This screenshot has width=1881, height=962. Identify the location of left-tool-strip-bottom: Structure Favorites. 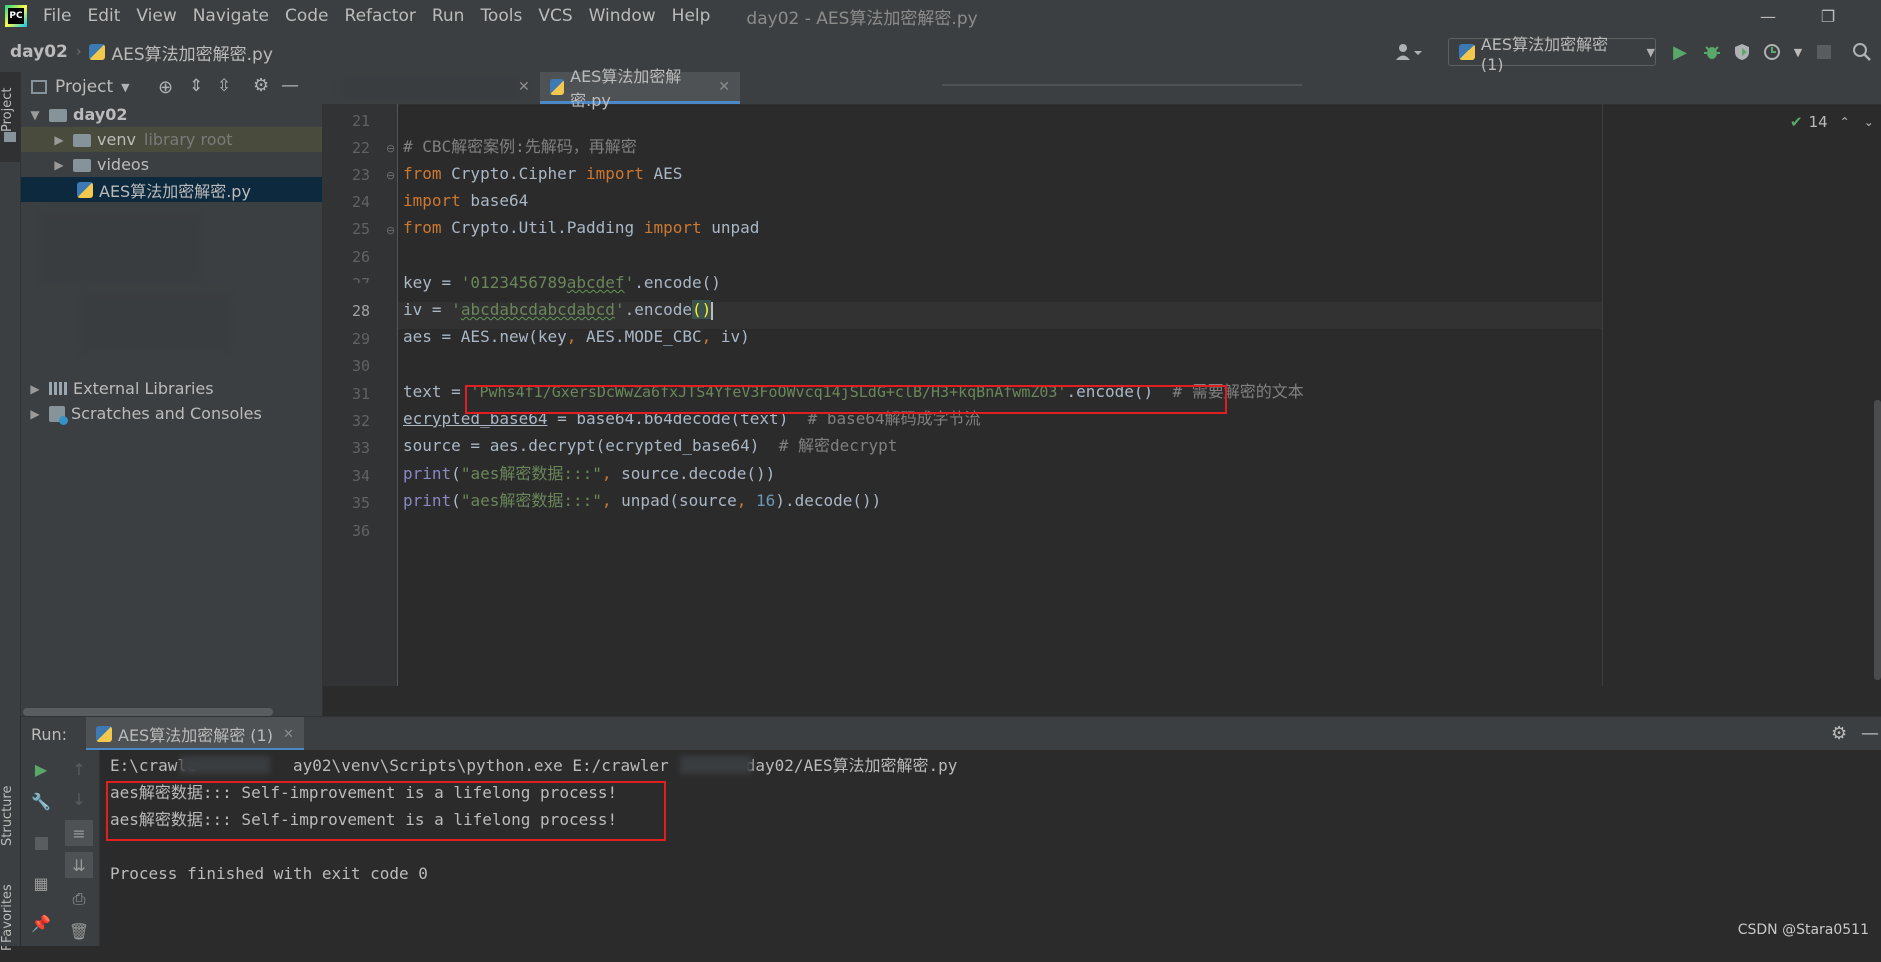
(10, 831).